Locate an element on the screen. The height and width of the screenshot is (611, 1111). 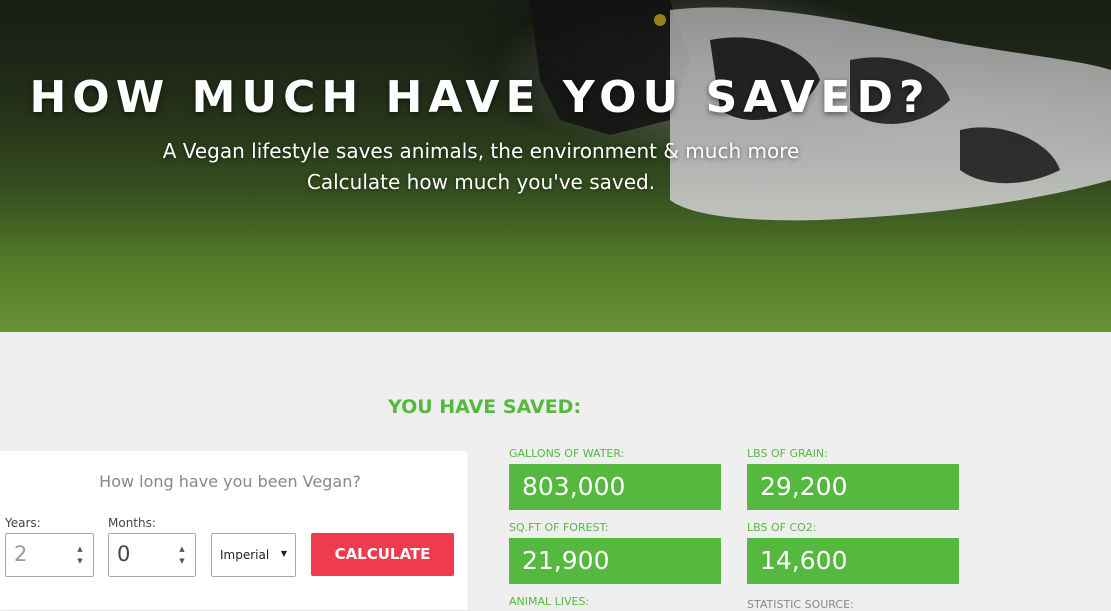
stat-label-animals: ANIMAL LIVES: is located at coordinates (549, 601).